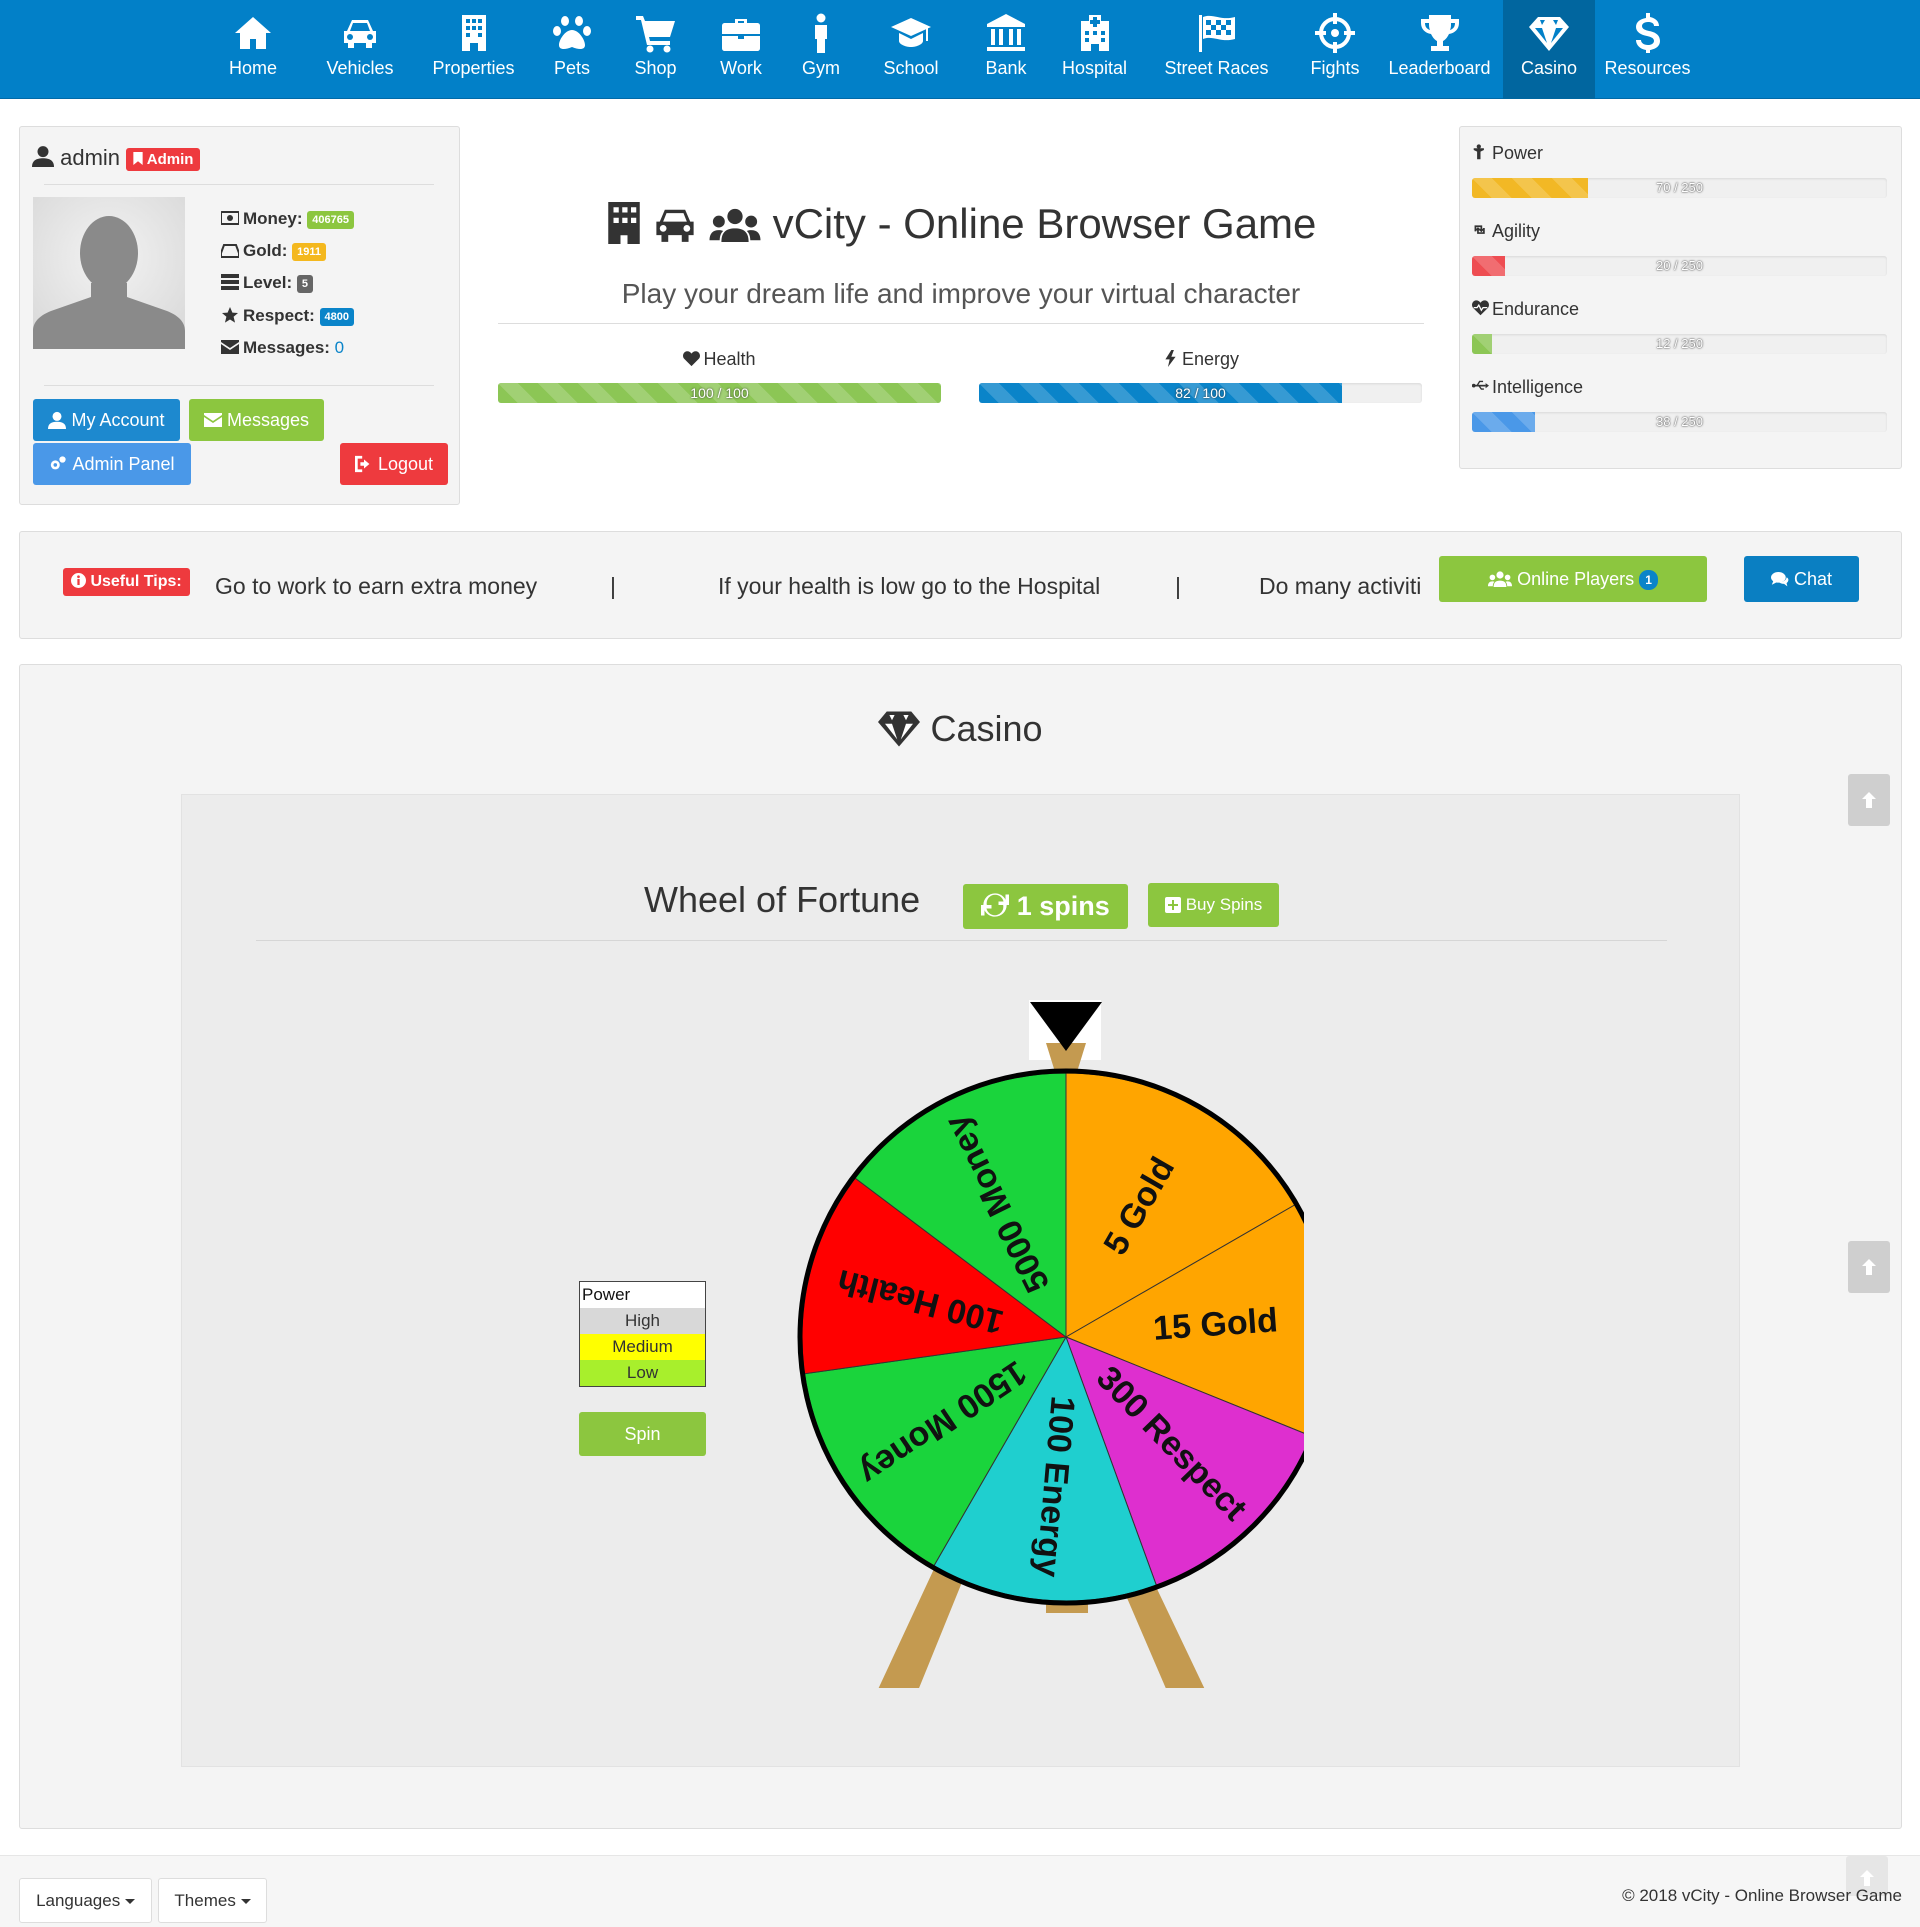  What do you see at coordinates (1479, 229) in the screenshot?
I see `retweet-icon` at bounding box center [1479, 229].